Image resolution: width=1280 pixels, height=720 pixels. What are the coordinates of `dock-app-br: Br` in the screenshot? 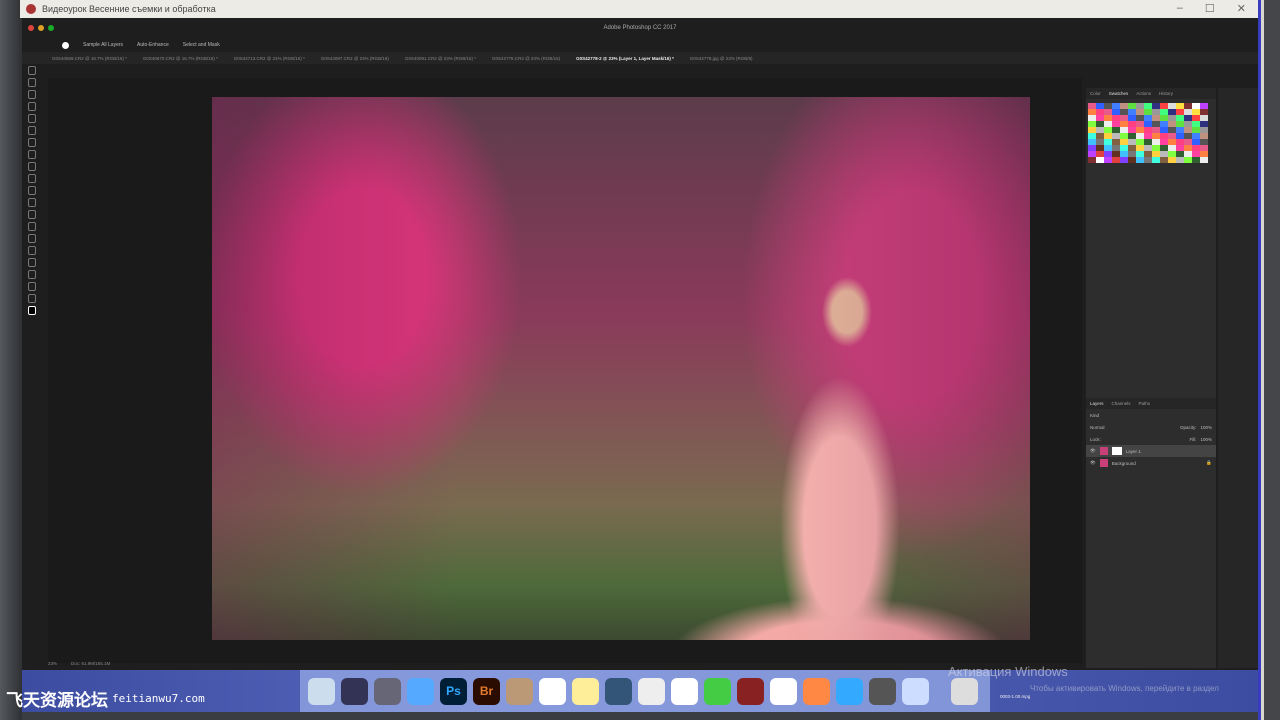 It's located at (486, 691).